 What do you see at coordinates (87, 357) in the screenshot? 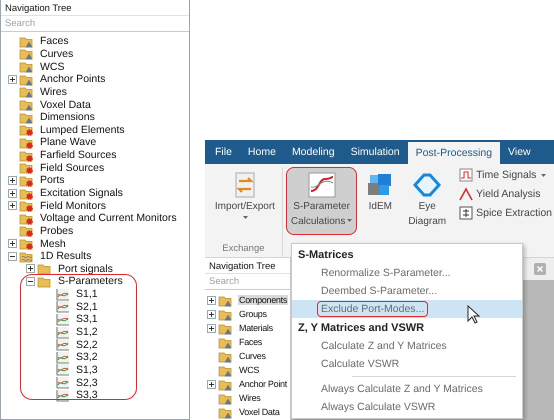
I see `tree-item: S3,2` at bounding box center [87, 357].